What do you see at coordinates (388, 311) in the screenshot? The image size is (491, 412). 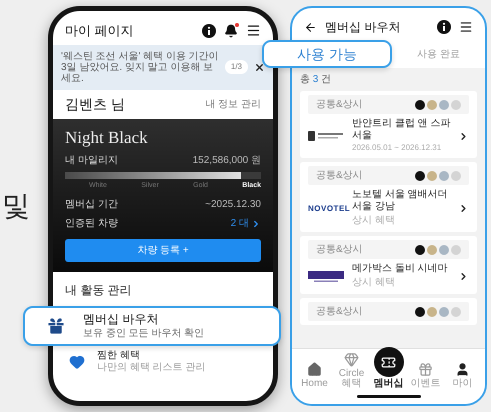 I see `voucher-card: 공통&상시` at bounding box center [388, 311].